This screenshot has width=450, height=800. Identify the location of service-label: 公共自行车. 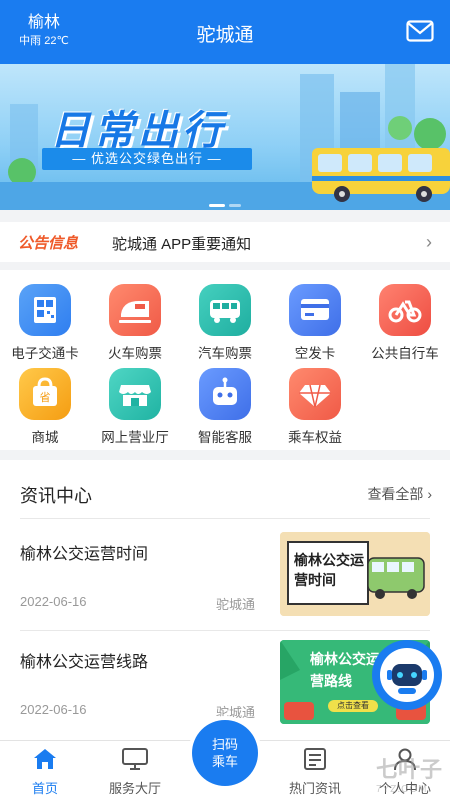
(405, 353).